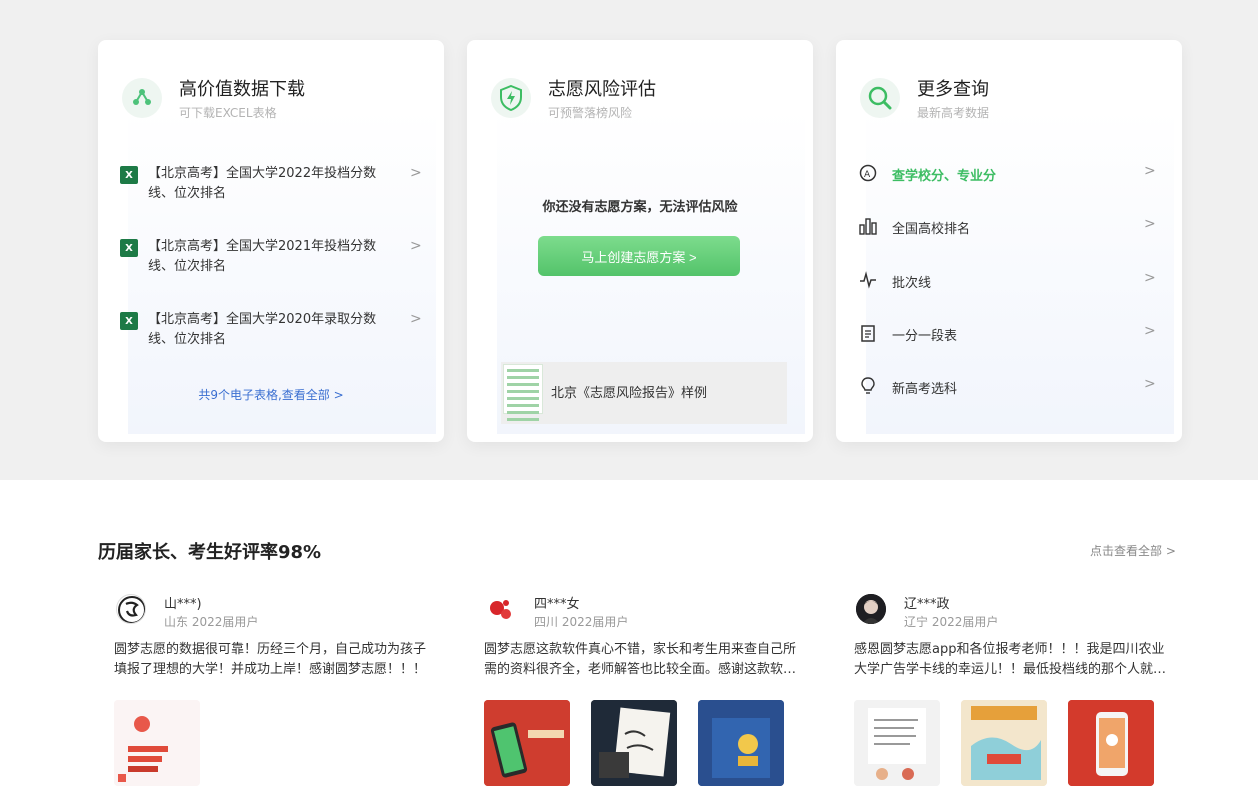  What do you see at coordinates (183, 604) in the screenshot?
I see `reviewer-name: 山***)` at bounding box center [183, 604].